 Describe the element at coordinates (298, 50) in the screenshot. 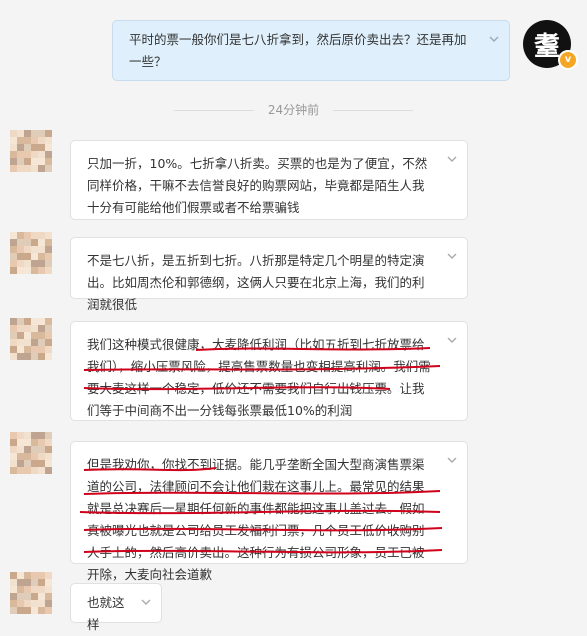

I see `outgoing-message-text: 平时的票一般你们是七八折拿到，然后原价卖出去？还是再加一些？` at that location.